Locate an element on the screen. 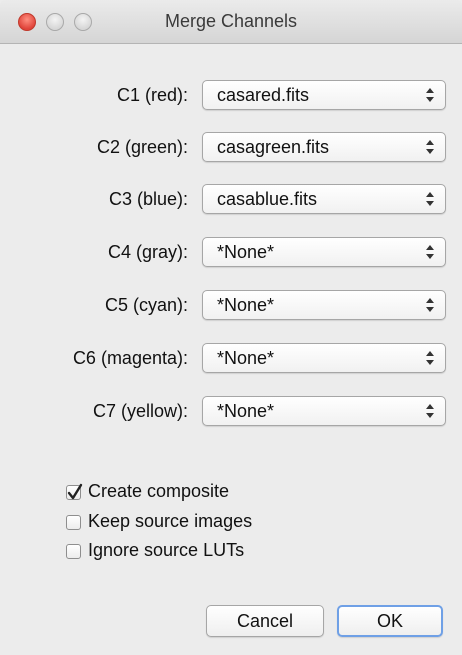 The height and width of the screenshot is (655, 462). channel-select-c2: casagreen.fits is located at coordinates (324, 147).